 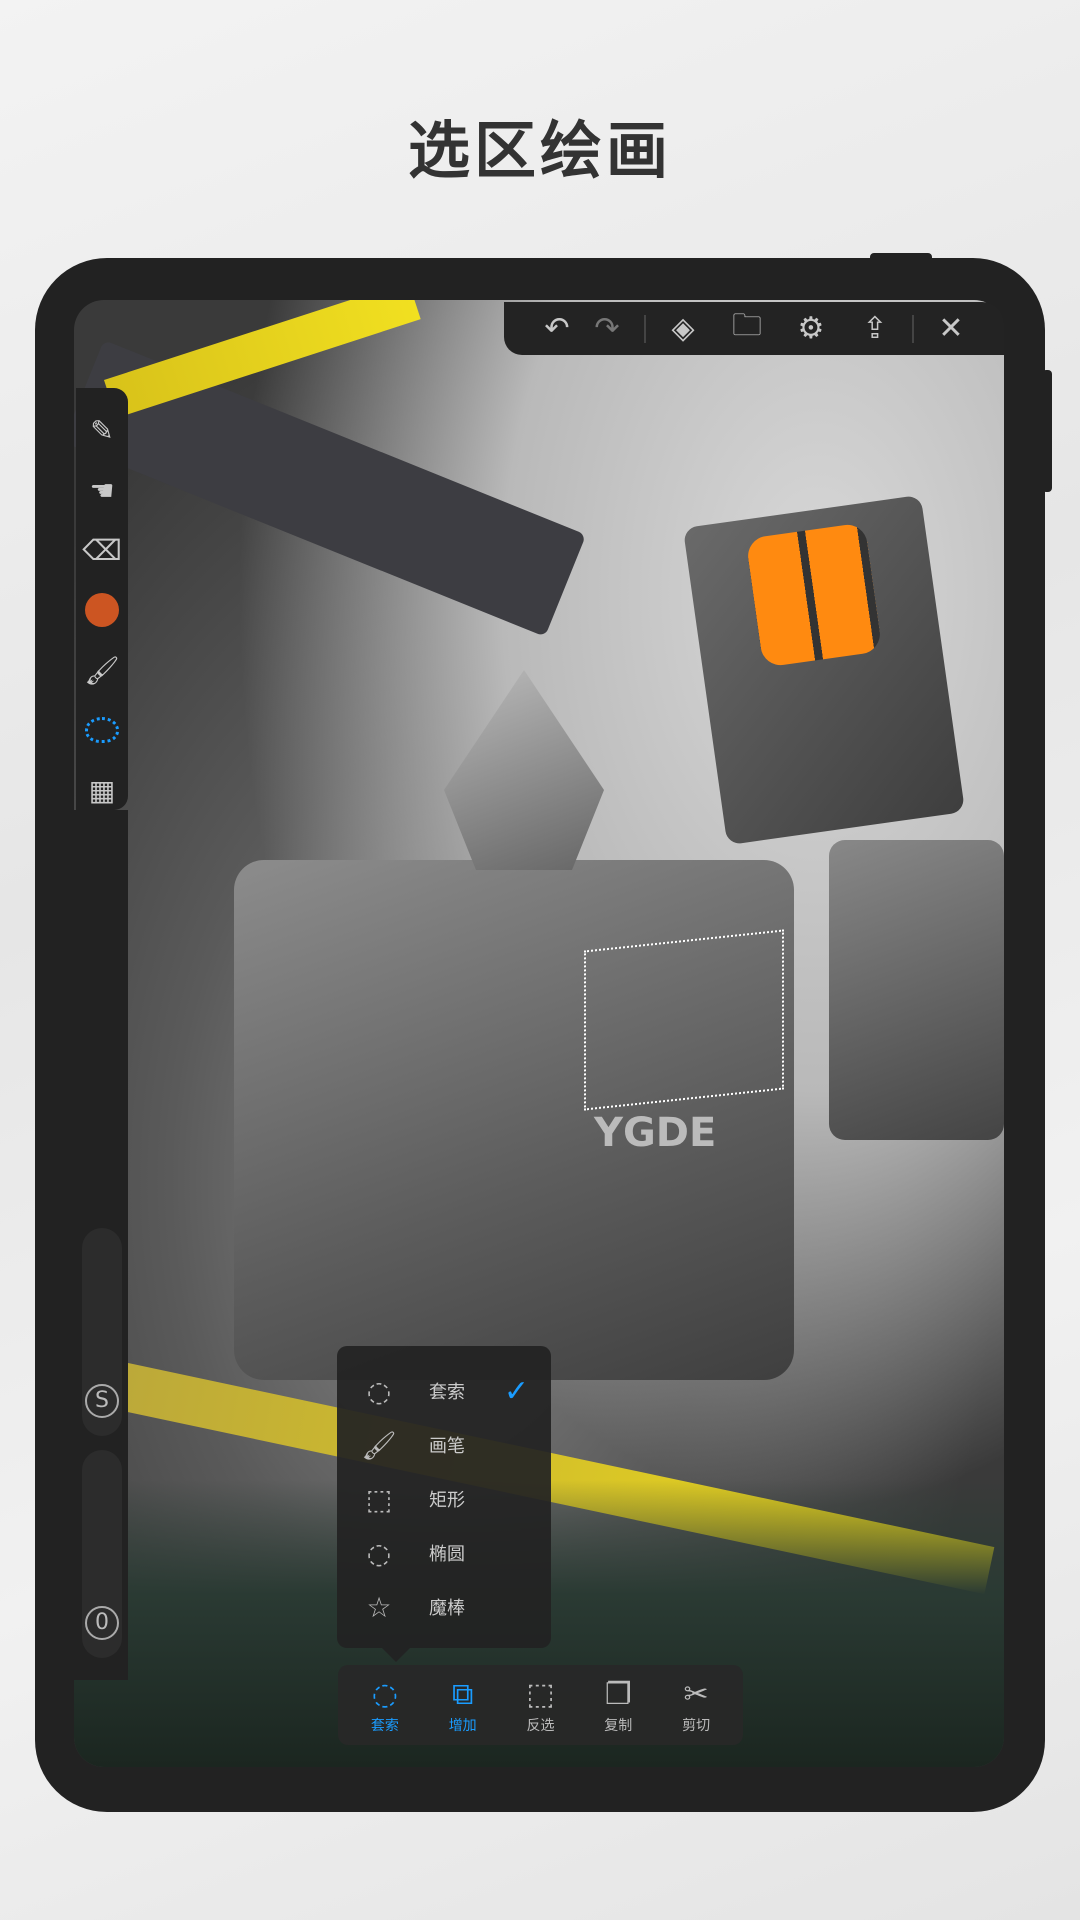 I want to click on menu-item-ellipse: ◌ 椭圆, so click(x=444, y=1553).